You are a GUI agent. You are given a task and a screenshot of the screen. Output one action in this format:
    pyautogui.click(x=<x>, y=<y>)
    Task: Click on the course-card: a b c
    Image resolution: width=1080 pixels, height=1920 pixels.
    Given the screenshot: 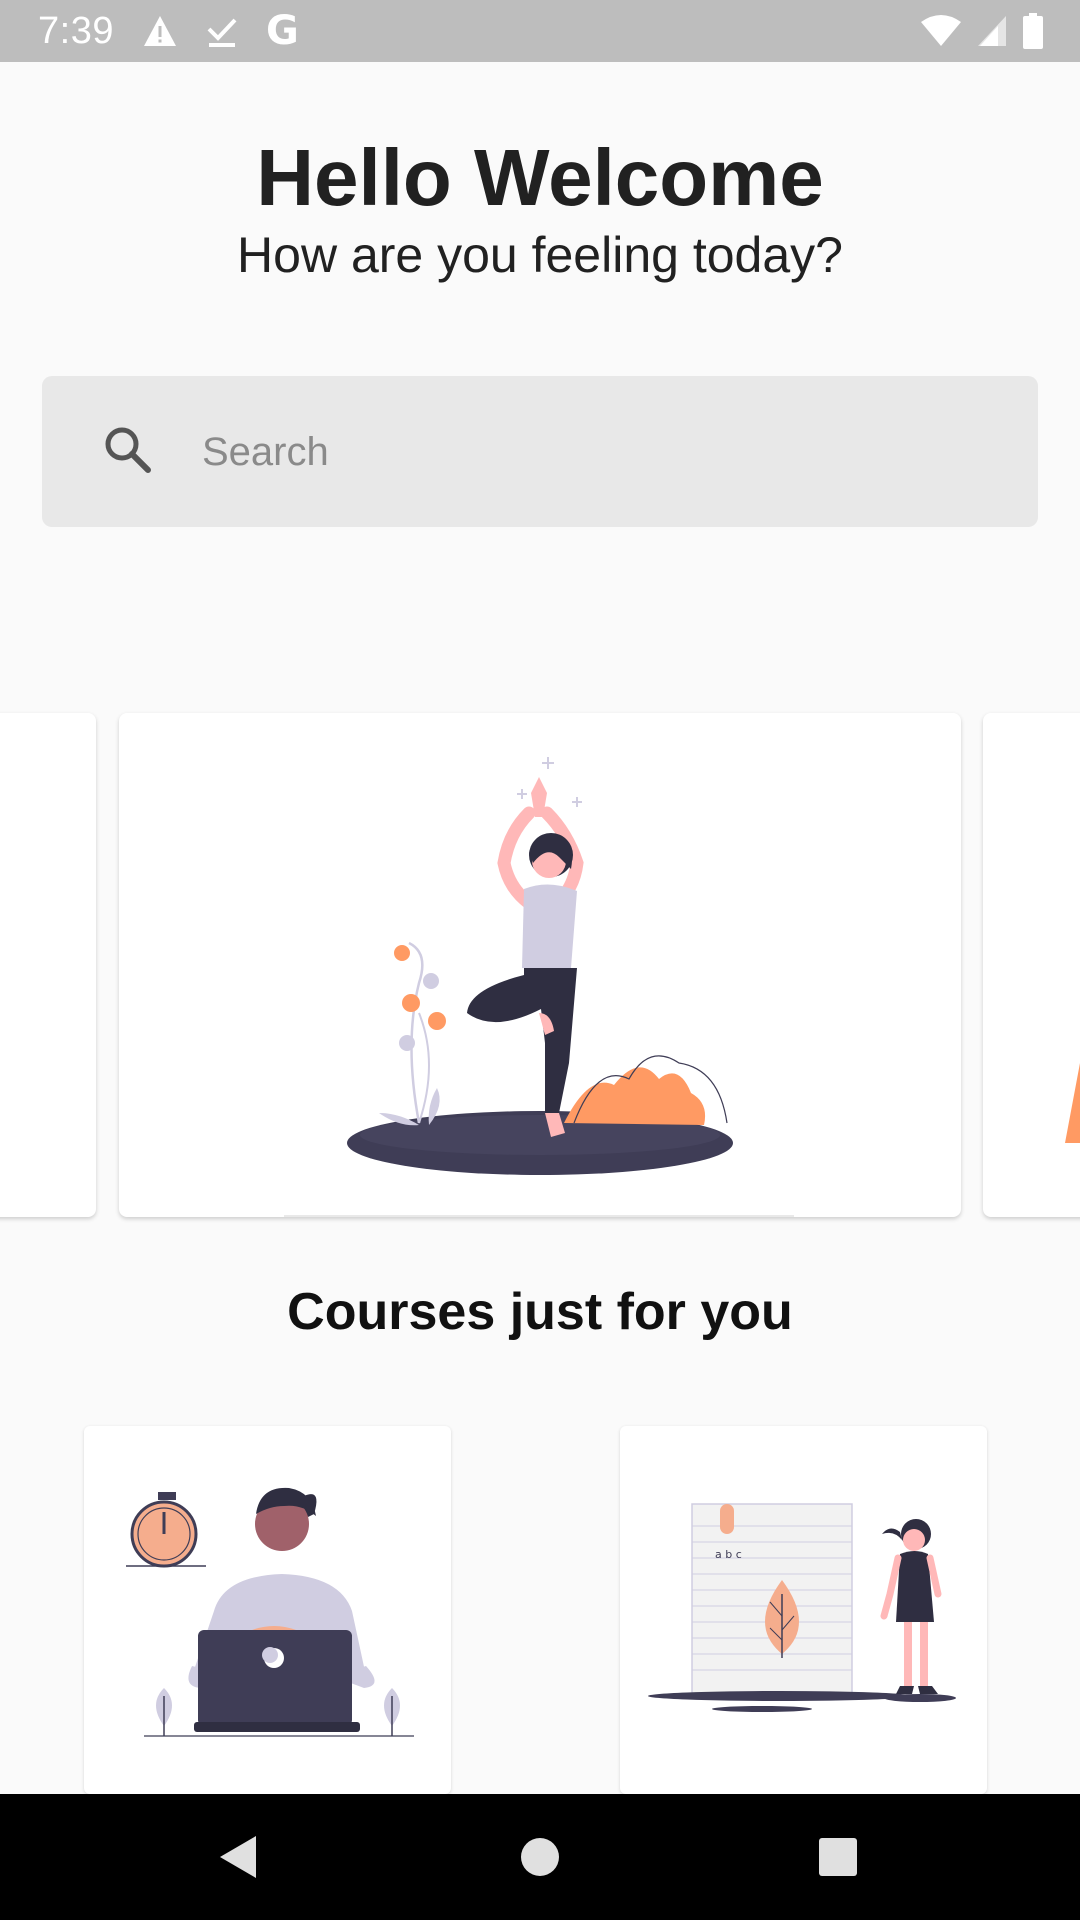 What is the action you would take?
    pyautogui.click(x=803, y=1610)
    